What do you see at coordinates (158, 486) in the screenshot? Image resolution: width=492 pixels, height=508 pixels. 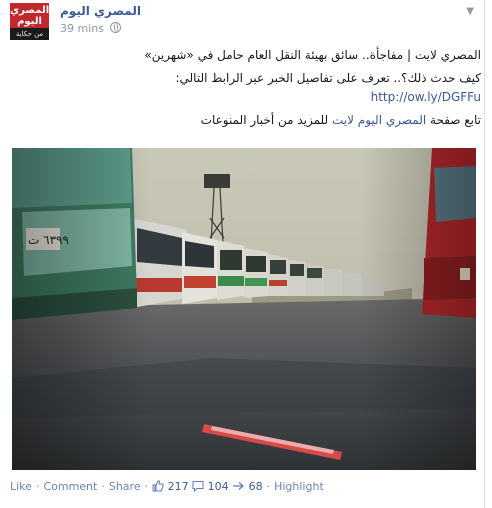 I see `thumbs-up-icon` at bounding box center [158, 486].